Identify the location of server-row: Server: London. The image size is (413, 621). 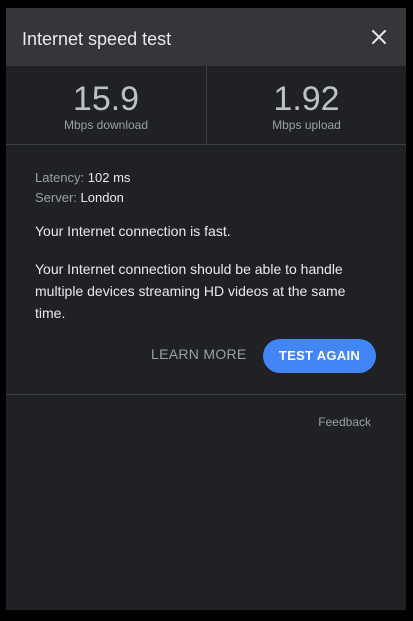
(207, 198).